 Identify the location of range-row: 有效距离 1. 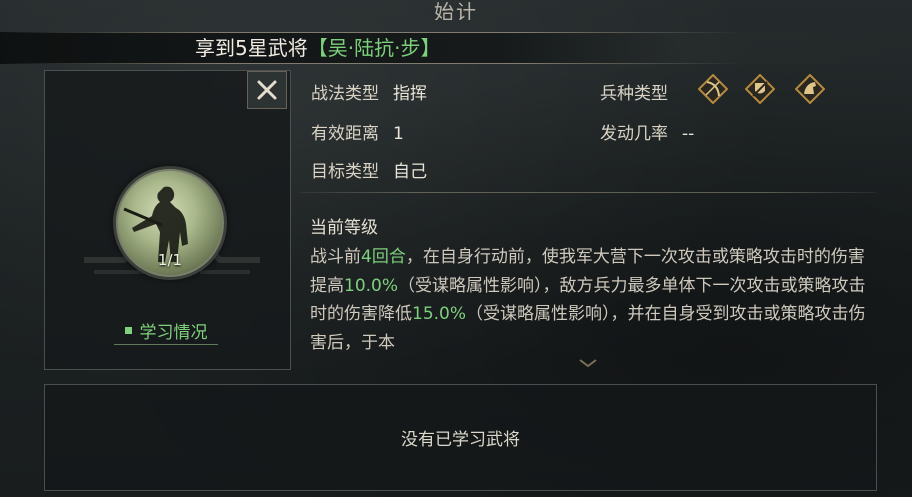
(357, 131).